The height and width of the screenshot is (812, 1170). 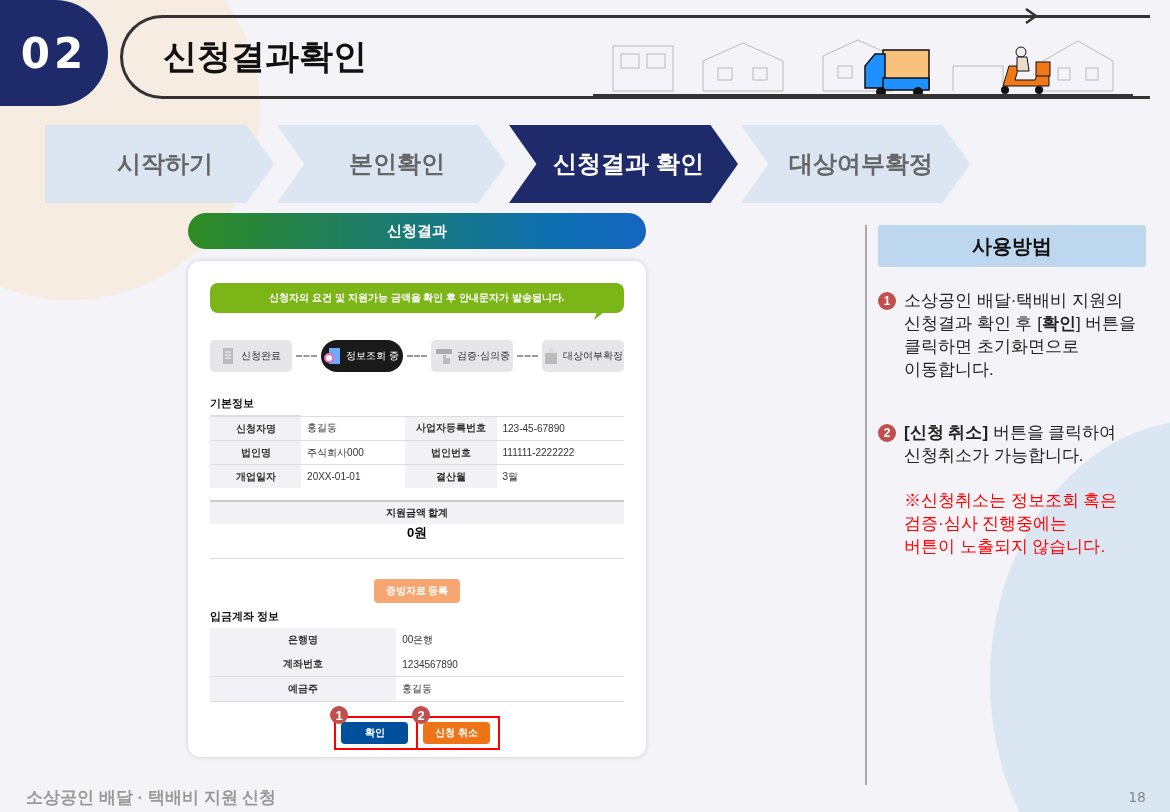 What do you see at coordinates (232, 403) in the screenshot?
I see `section-heading: 기본정보` at bounding box center [232, 403].